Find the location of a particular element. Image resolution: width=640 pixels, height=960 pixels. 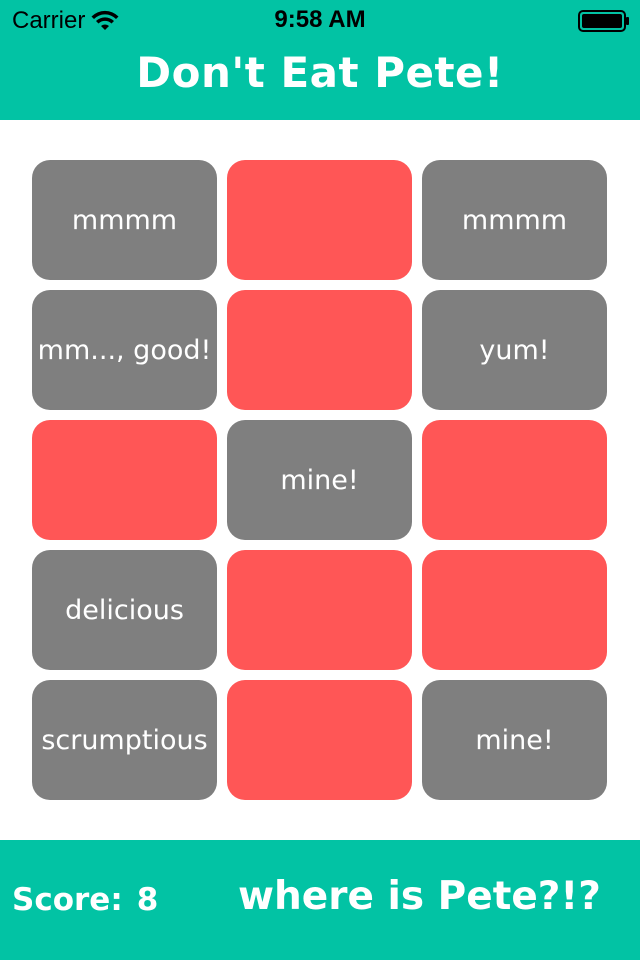

clock: 9:58 AM is located at coordinates (320, 19).